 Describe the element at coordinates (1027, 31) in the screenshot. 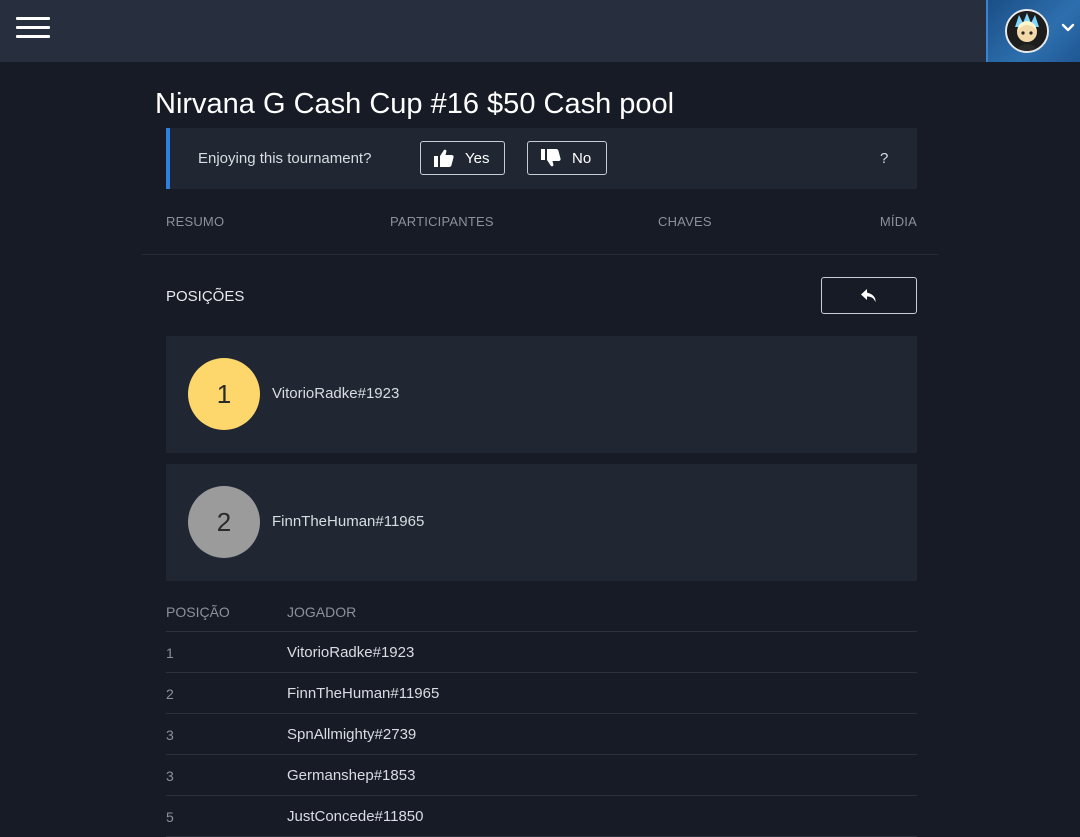

I see `user-avatar` at that location.